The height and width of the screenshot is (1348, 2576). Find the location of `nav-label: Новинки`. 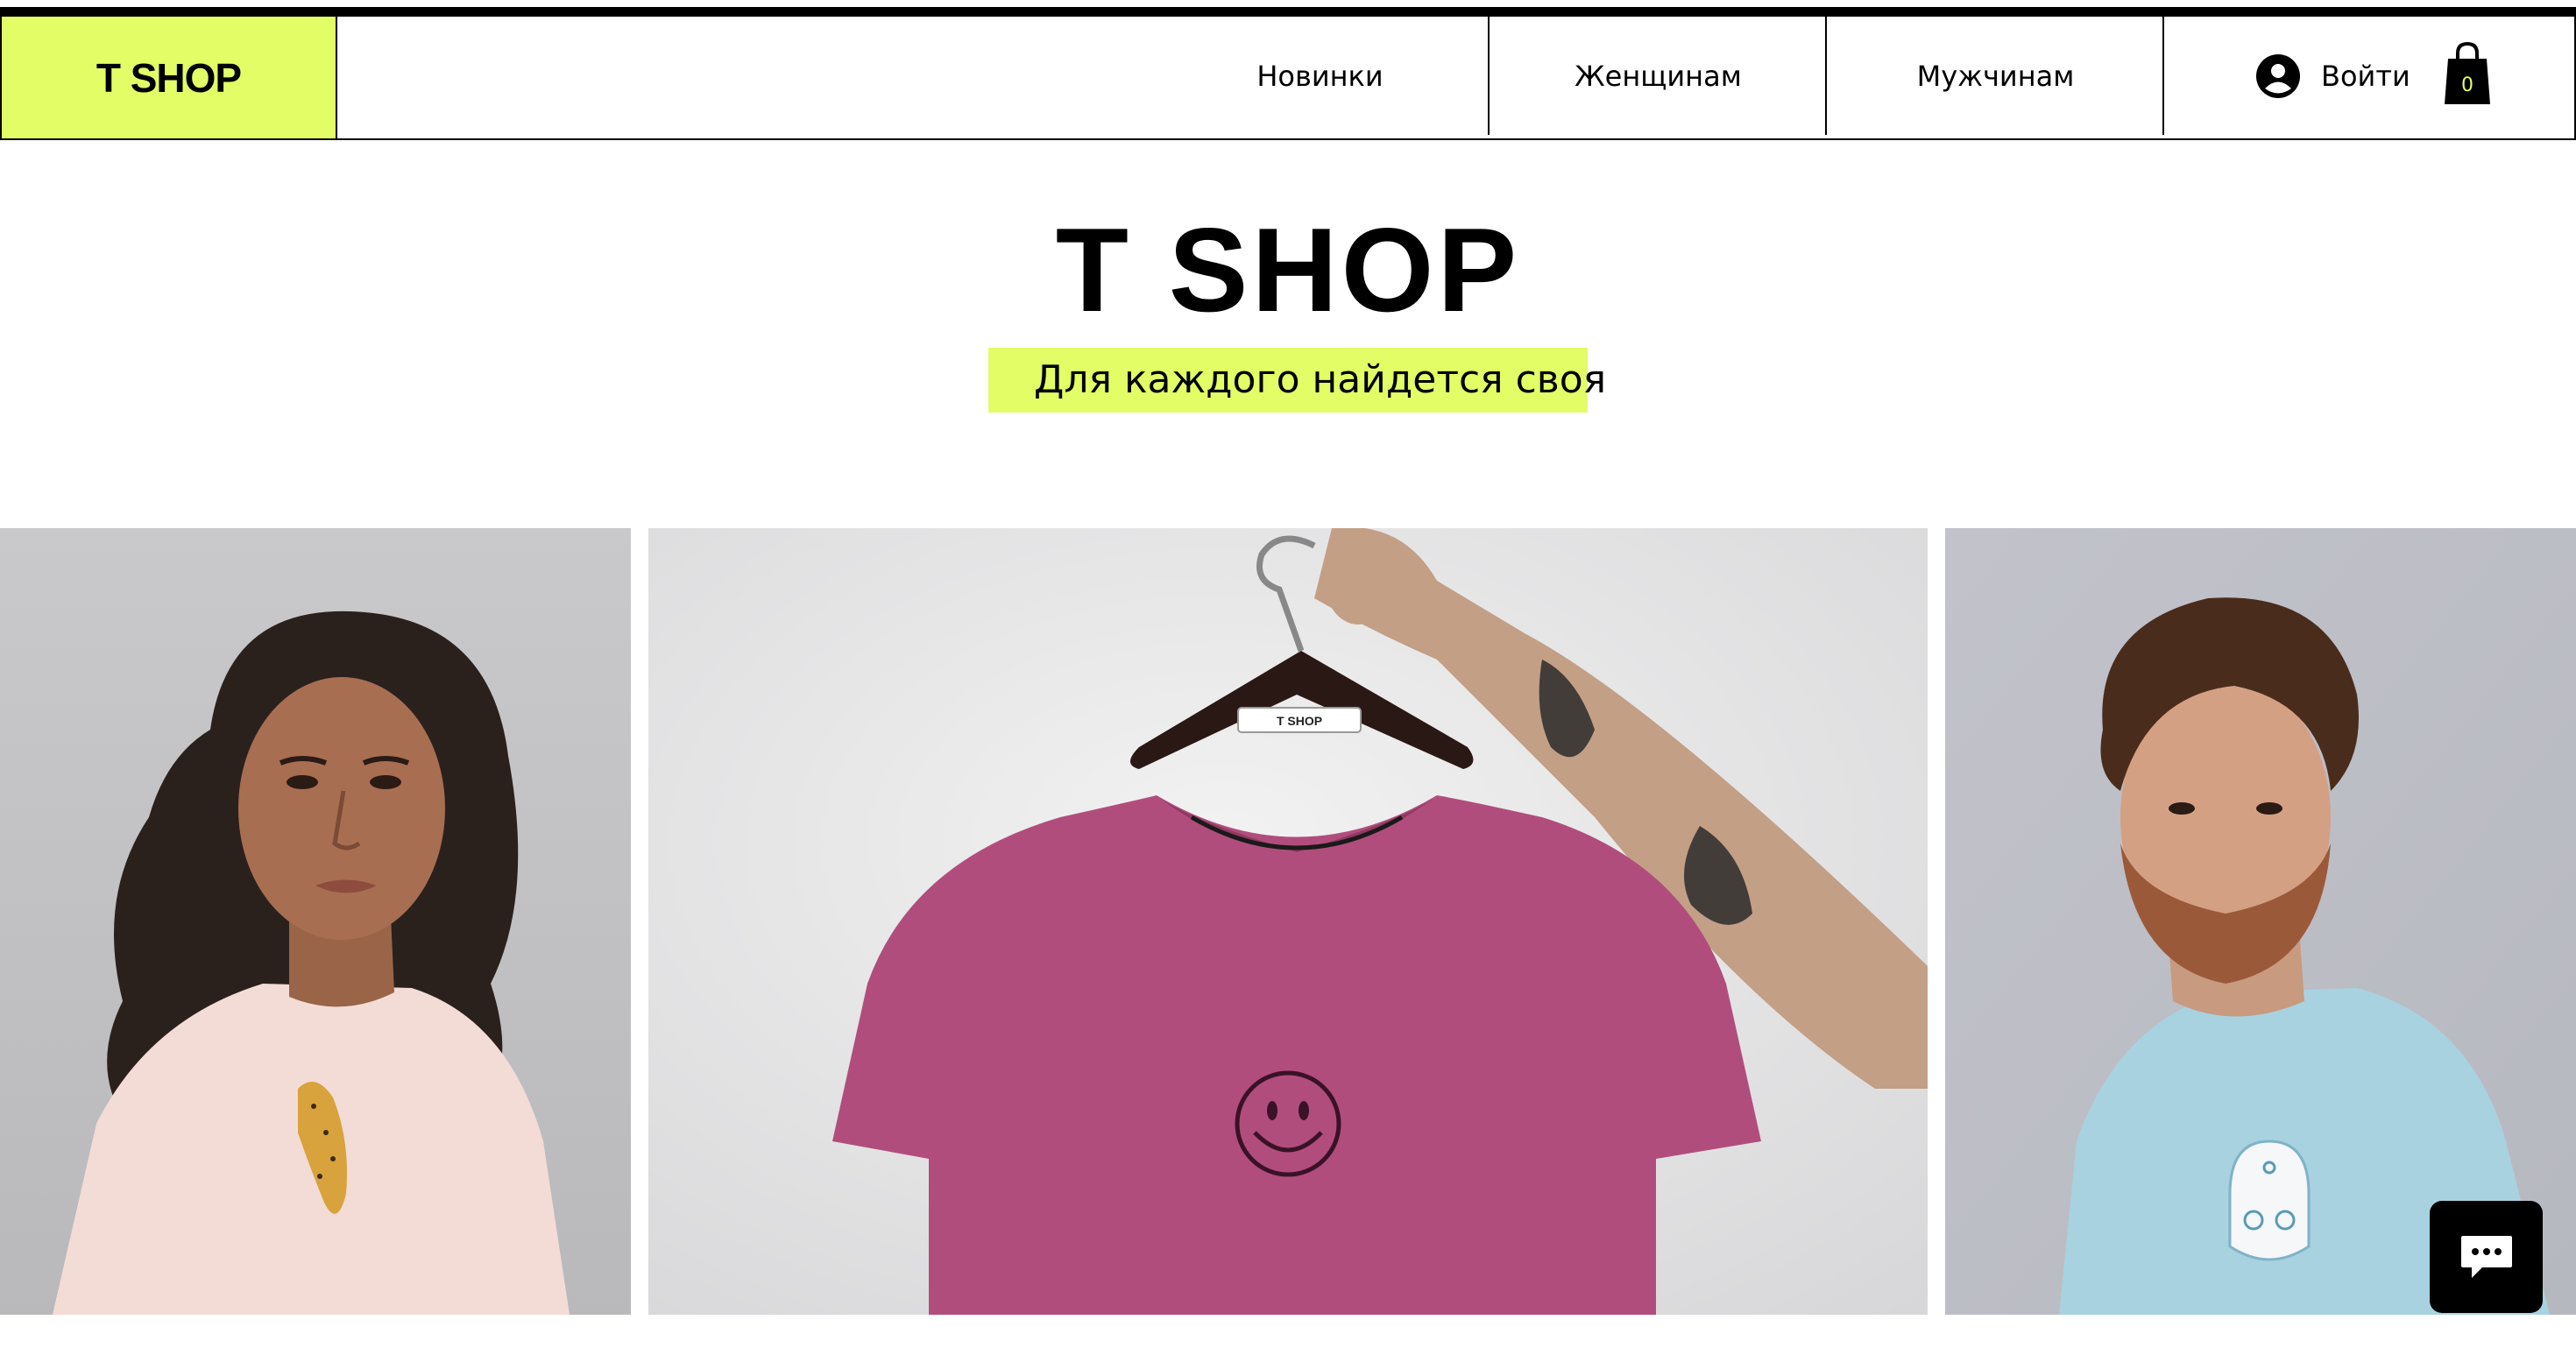

nav-label: Новинки is located at coordinates (1320, 76).